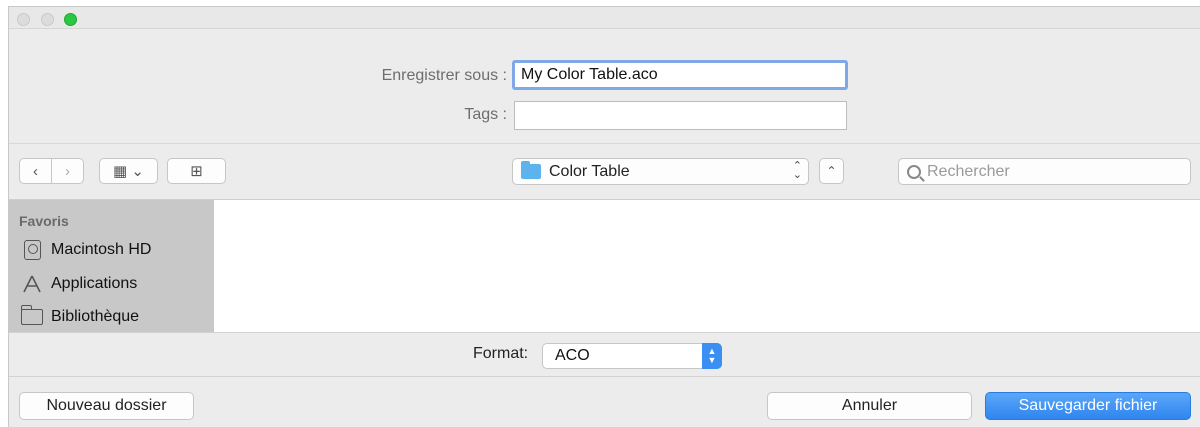 This screenshot has height=427, width=1200. I want to click on stepper-icon: ⌃ ⌄, so click(797, 170).